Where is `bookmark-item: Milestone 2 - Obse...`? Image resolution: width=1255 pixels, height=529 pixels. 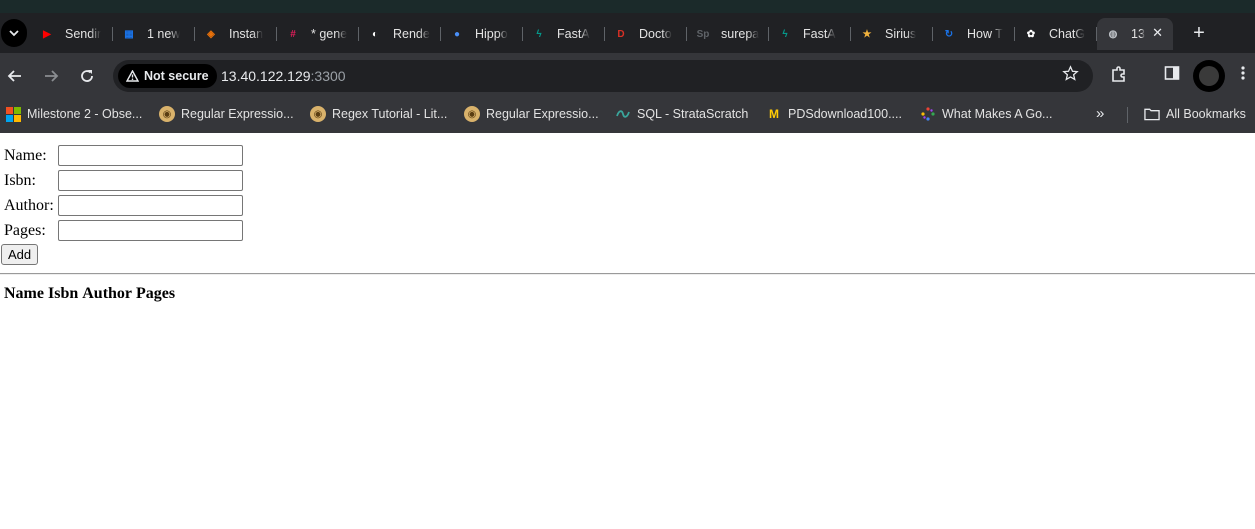 bookmark-item: Milestone 2 - Obse... is located at coordinates (73, 114).